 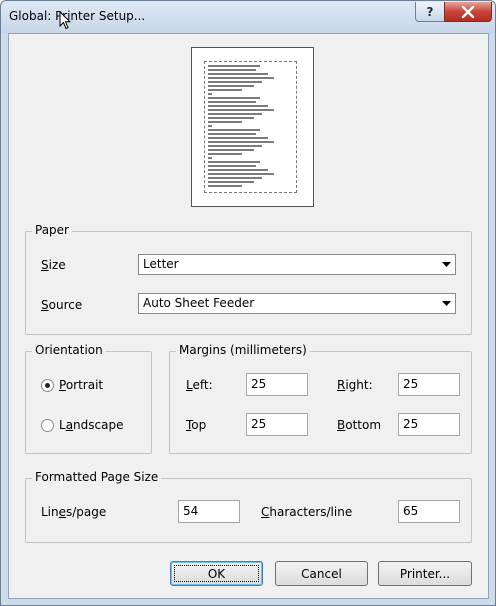 What do you see at coordinates (199, 385) in the screenshot?
I see `left-margin-label: Left:` at bounding box center [199, 385].